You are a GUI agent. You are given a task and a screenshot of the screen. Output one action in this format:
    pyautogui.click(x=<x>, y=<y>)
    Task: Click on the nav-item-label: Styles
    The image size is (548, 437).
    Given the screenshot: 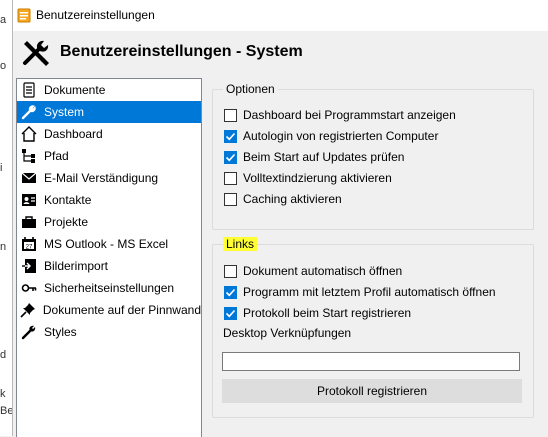 What is the action you would take?
    pyautogui.click(x=60, y=332)
    